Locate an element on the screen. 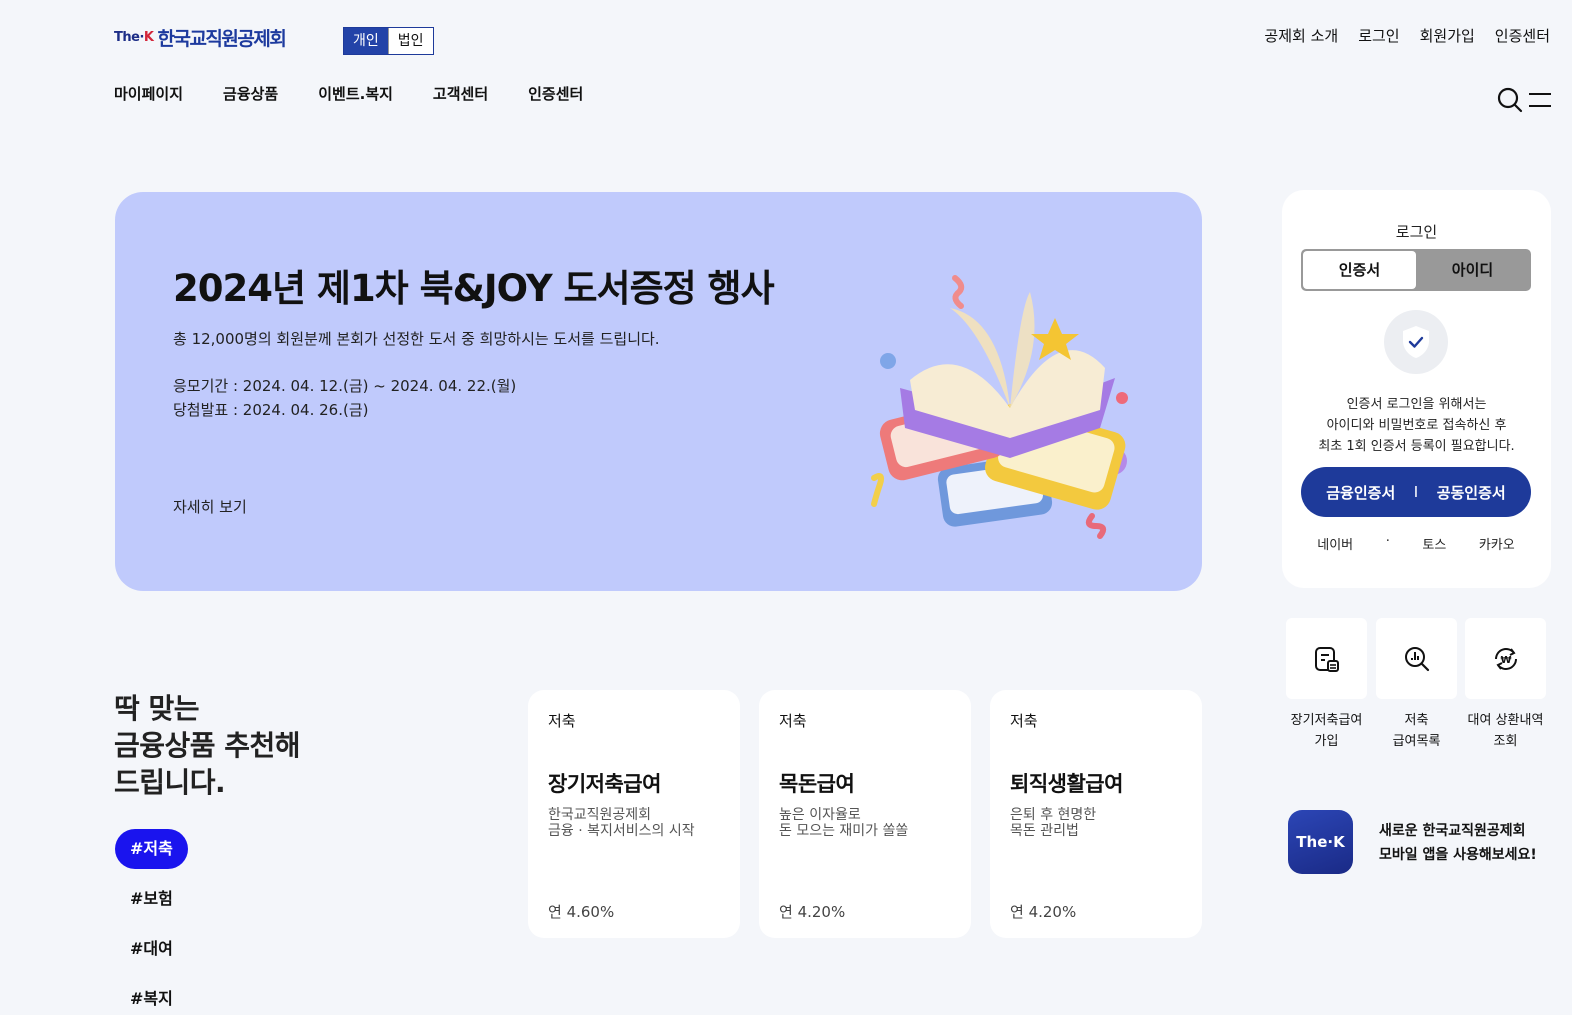  product-rate: 연 4.60% is located at coordinates (581, 912).